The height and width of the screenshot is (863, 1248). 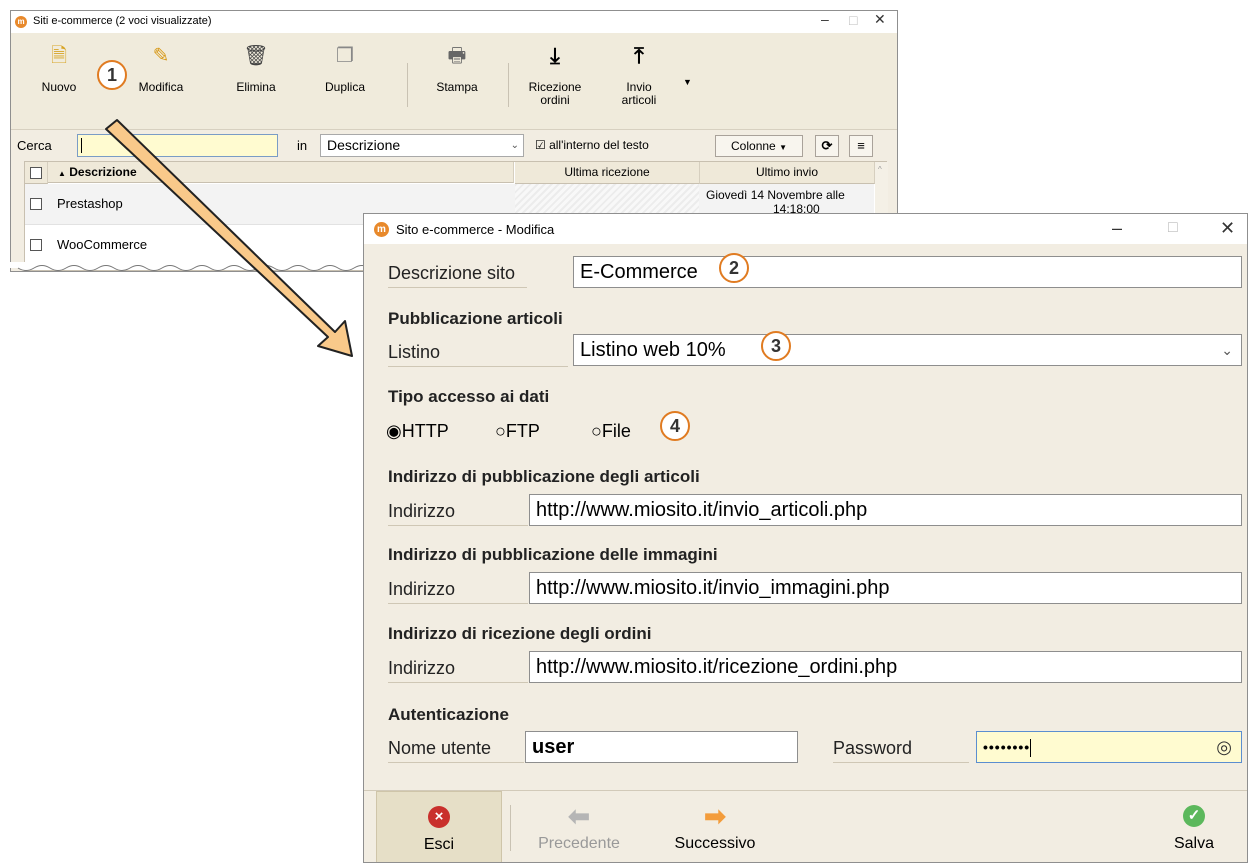 What do you see at coordinates (59, 77) in the screenshot?
I see `new-button: 🗎 Nuovo` at bounding box center [59, 77].